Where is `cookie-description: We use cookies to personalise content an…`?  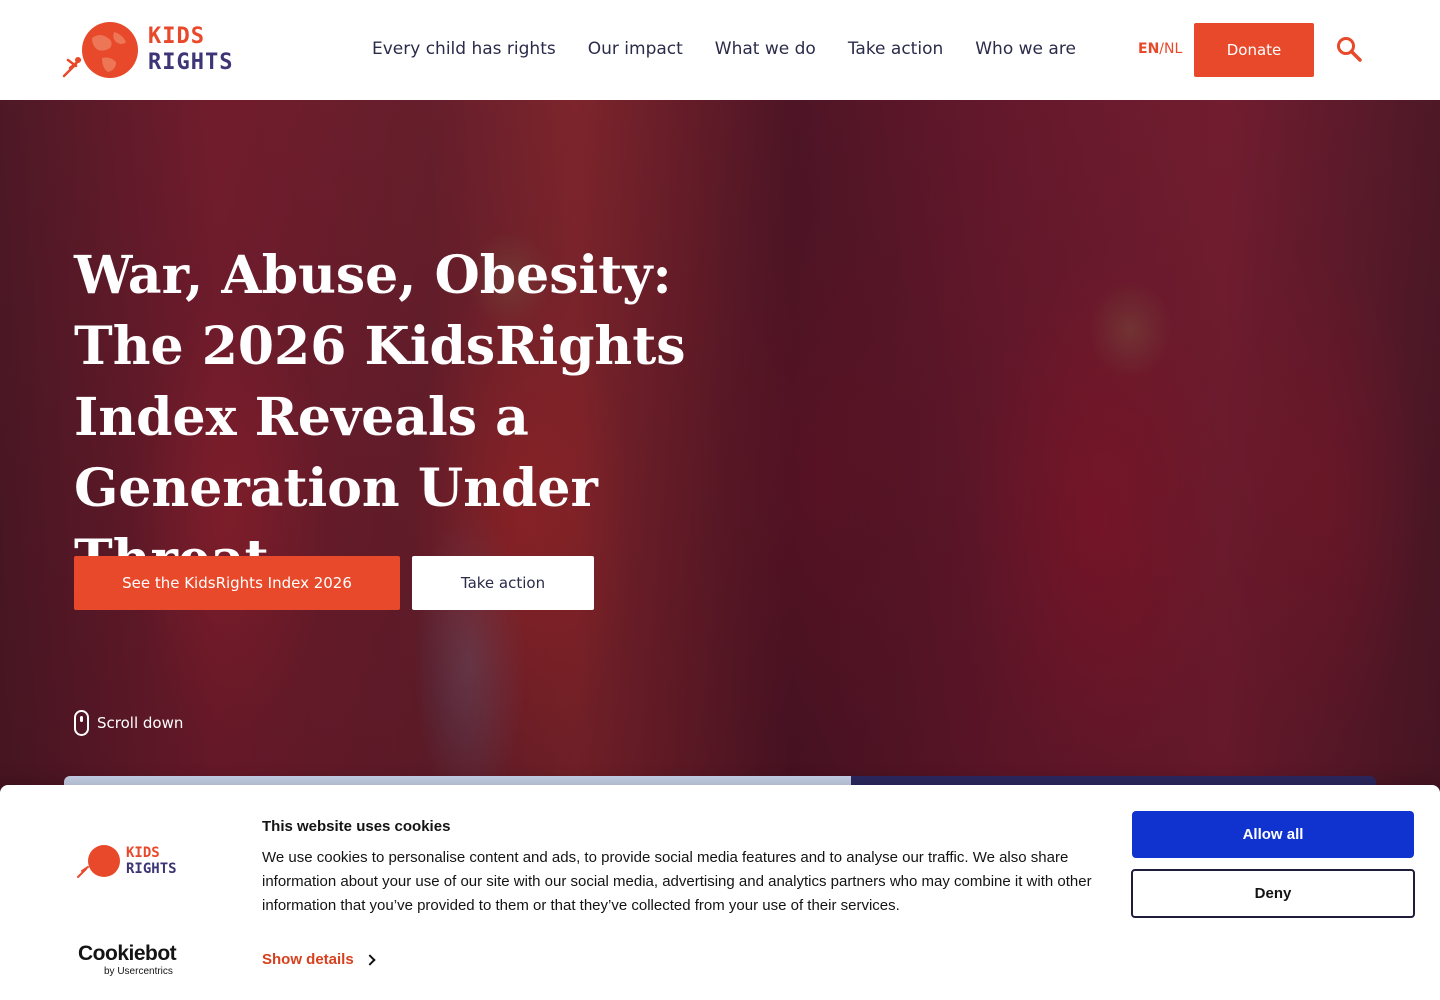
cookie-description: We use cookies to personalise content an… is located at coordinates (677, 881).